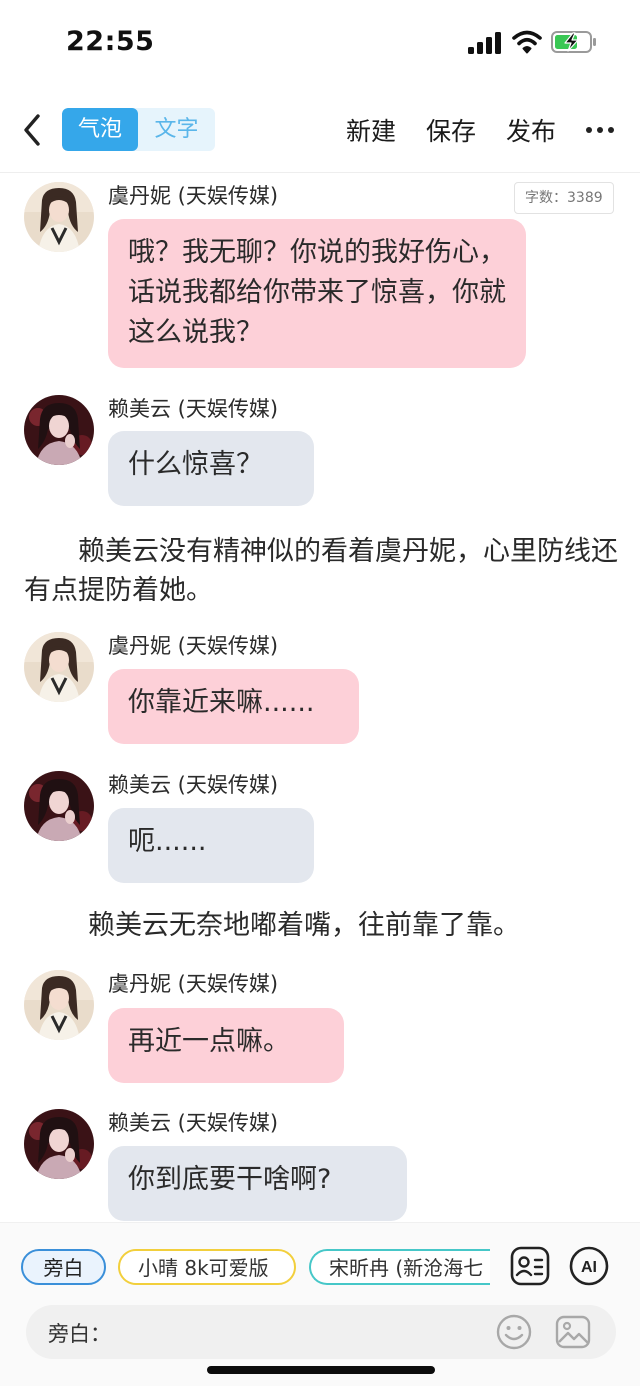  What do you see at coordinates (321, 1370) in the screenshot?
I see `home-indicator` at bounding box center [321, 1370].